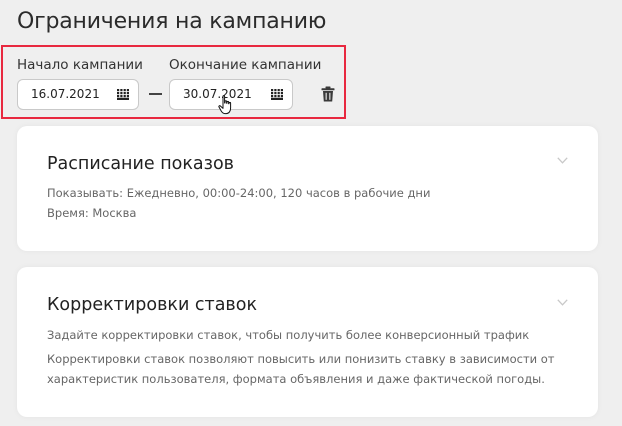 This screenshot has width=622, height=426. Describe the element at coordinates (155, 94) in the screenshot. I see `date-range-dash` at that location.